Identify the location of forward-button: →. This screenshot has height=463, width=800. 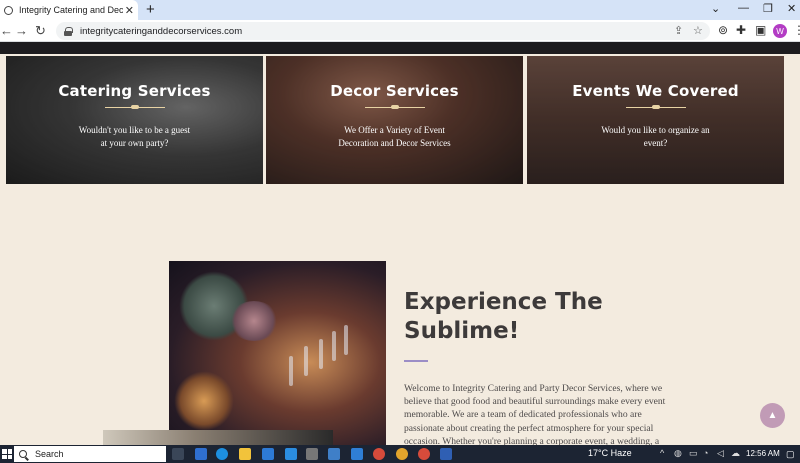
(21, 30).